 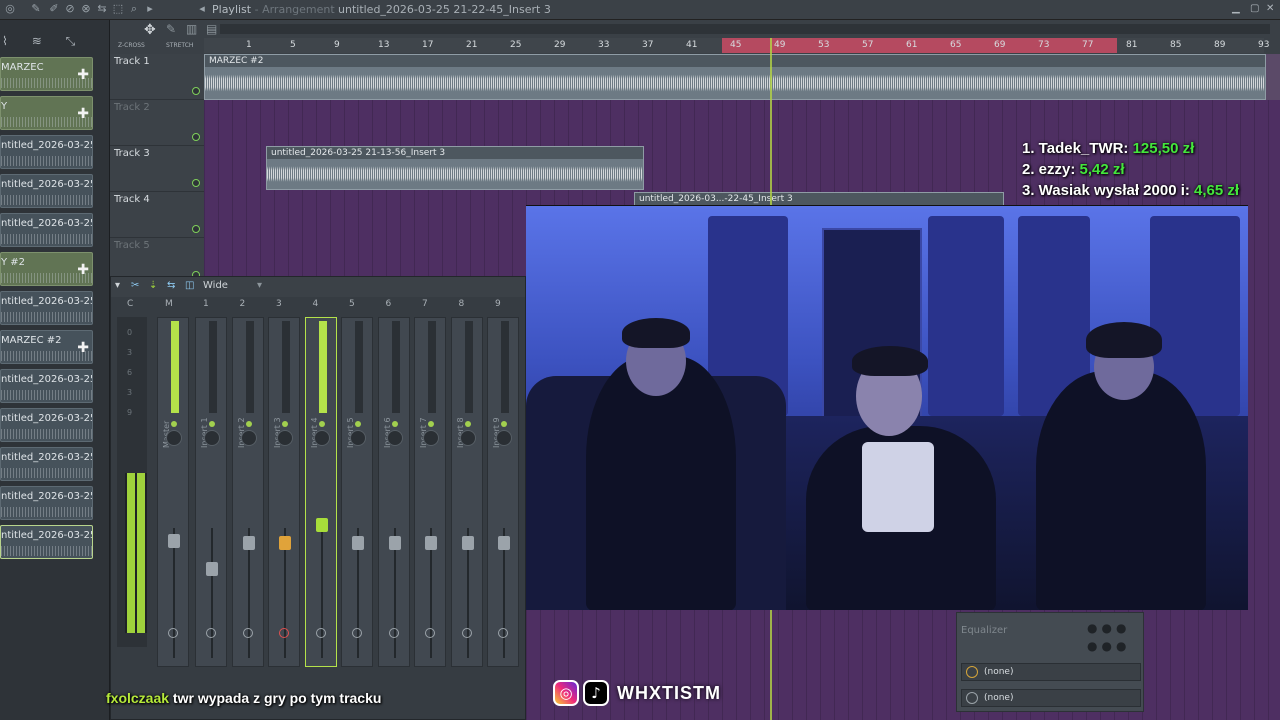 What do you see at coordinates (393, 492) in the screenshot?
I see `mixer-strip: Insert 6` at bounding box center [393, 492].